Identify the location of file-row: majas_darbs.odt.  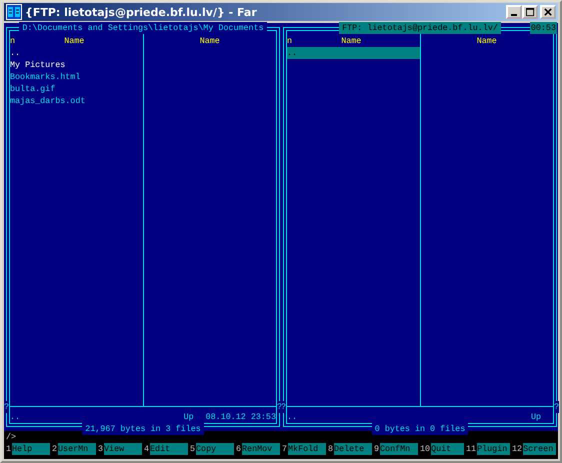
(76, 101).